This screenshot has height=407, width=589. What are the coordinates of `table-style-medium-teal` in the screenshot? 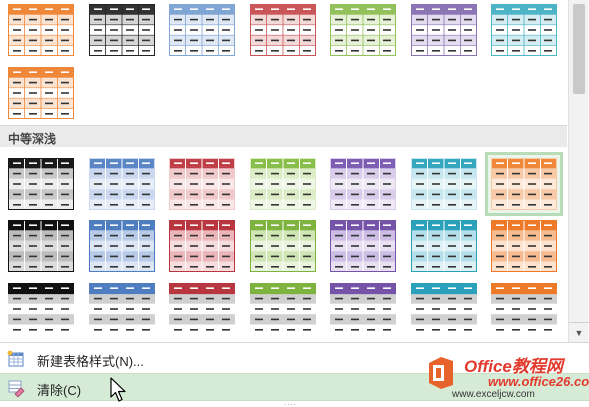 It's located at (444, 184).